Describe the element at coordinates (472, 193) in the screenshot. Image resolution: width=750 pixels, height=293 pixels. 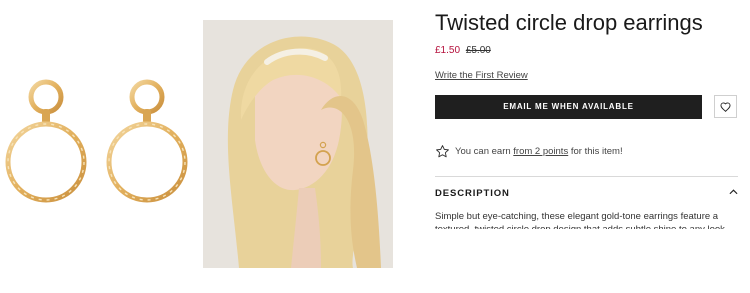
I see `description-title: DESCRIPTION` at that location.